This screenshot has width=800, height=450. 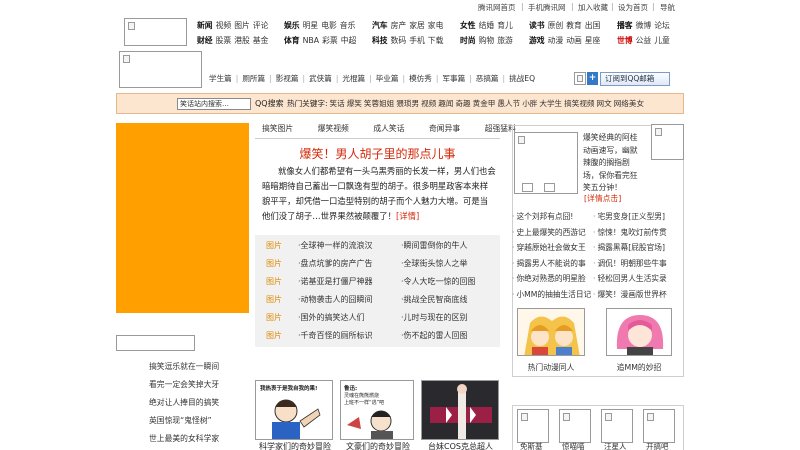 I want to click on nav-link: 游戏, so click(x=537, y=40).